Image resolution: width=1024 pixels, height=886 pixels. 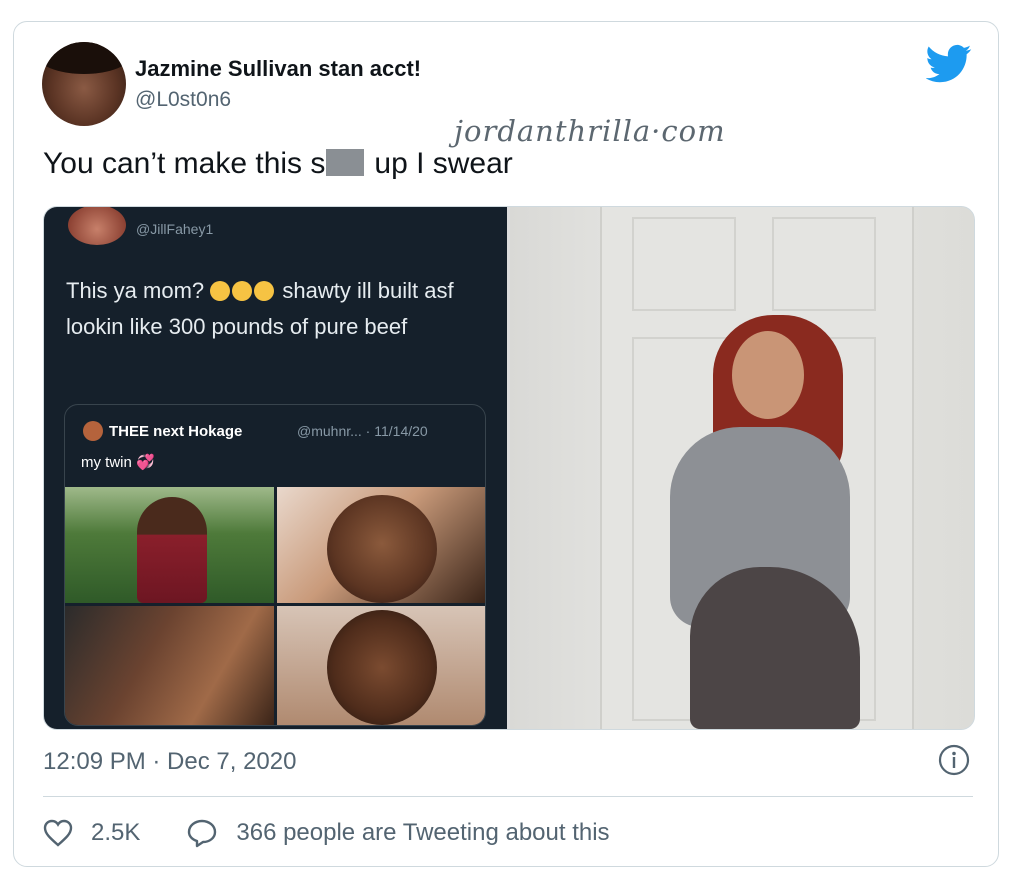 What do you see at coordinates (175, 229) in the screenshot?
I see `embedded-handle: @JillFahey1` at bounding box center [175, 229].